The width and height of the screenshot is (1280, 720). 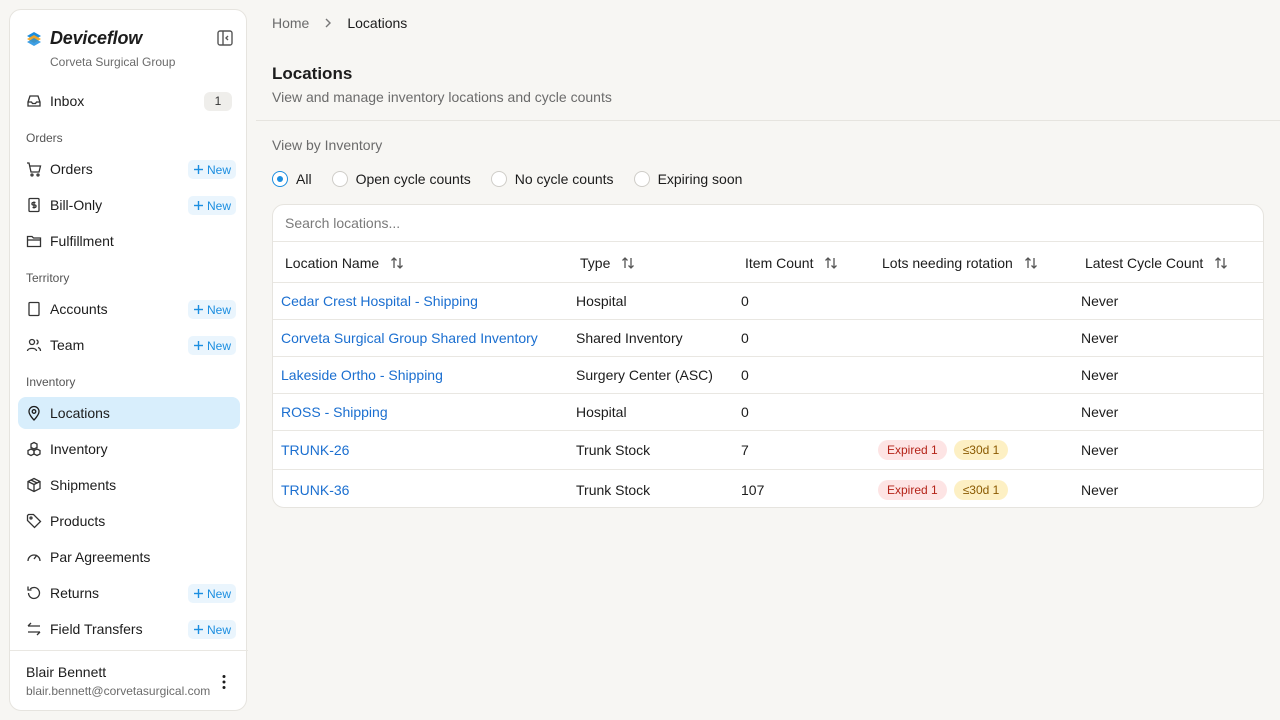 I want to click on sidebar-item-orders: Orders New, so click(x=129, y=169).